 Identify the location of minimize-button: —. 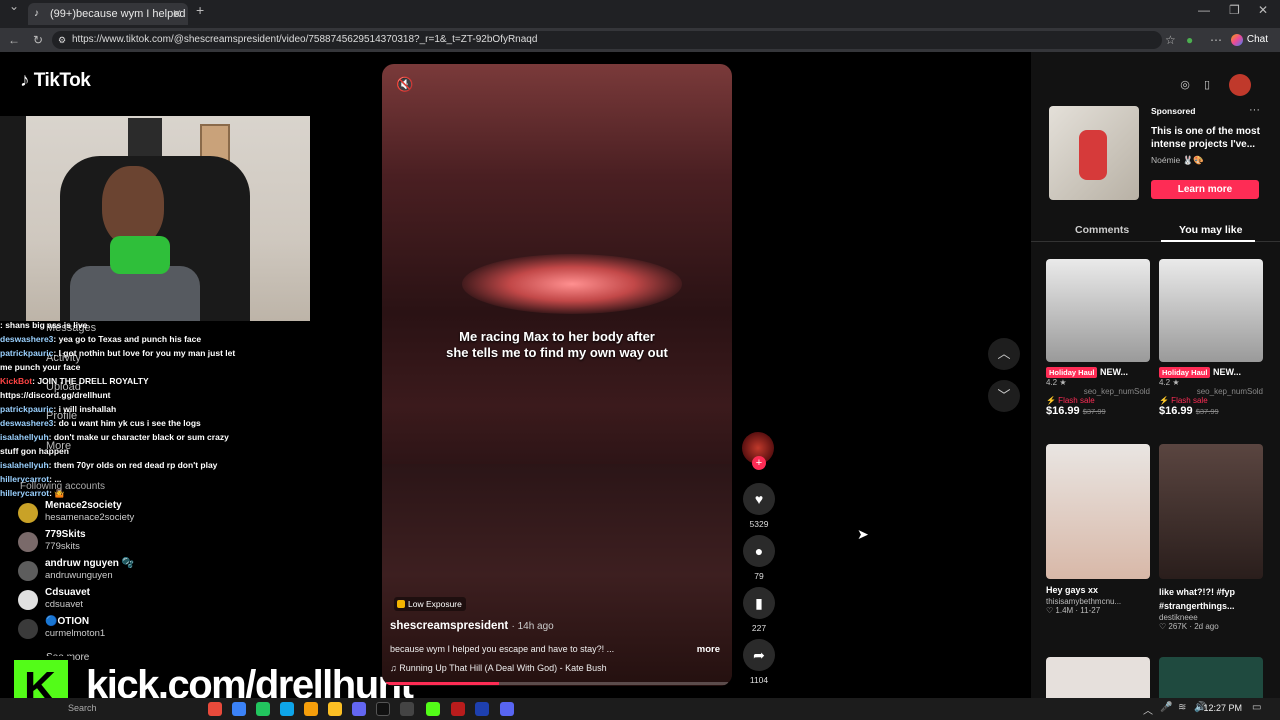
(1204, 11).